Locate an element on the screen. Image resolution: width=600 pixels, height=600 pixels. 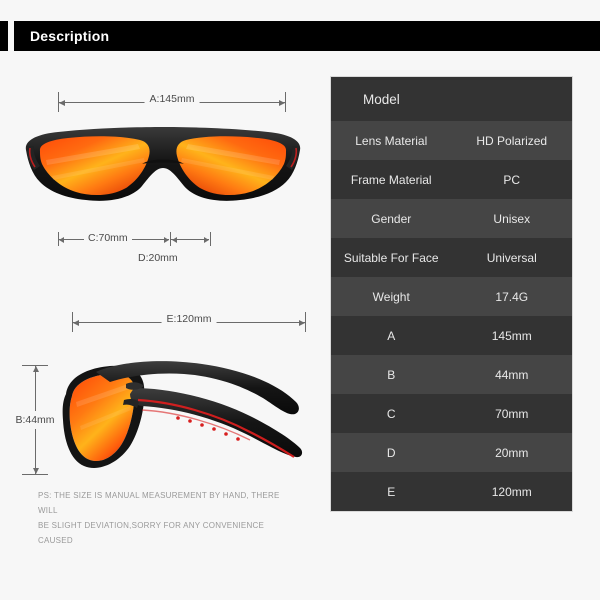
sunglasses-front-view is located at coordinates (163, 164).